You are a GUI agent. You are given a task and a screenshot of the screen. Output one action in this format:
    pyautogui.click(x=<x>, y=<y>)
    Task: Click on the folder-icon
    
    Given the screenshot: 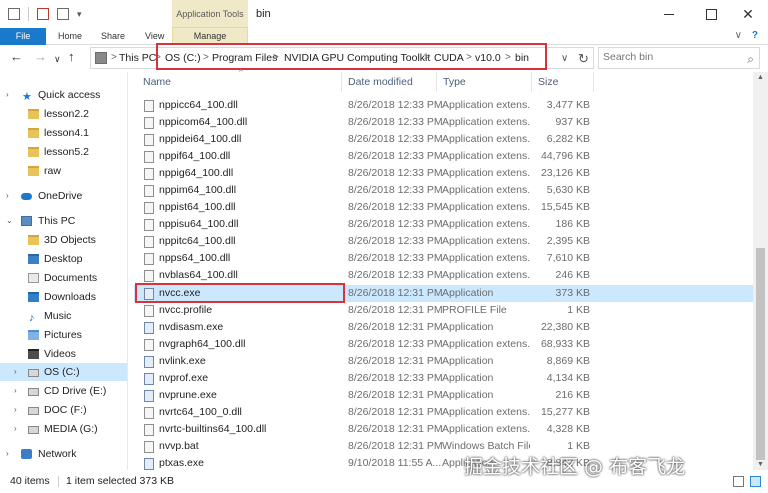 What is the action you would take?
    pyautogui.click(x=14, y=14)
    